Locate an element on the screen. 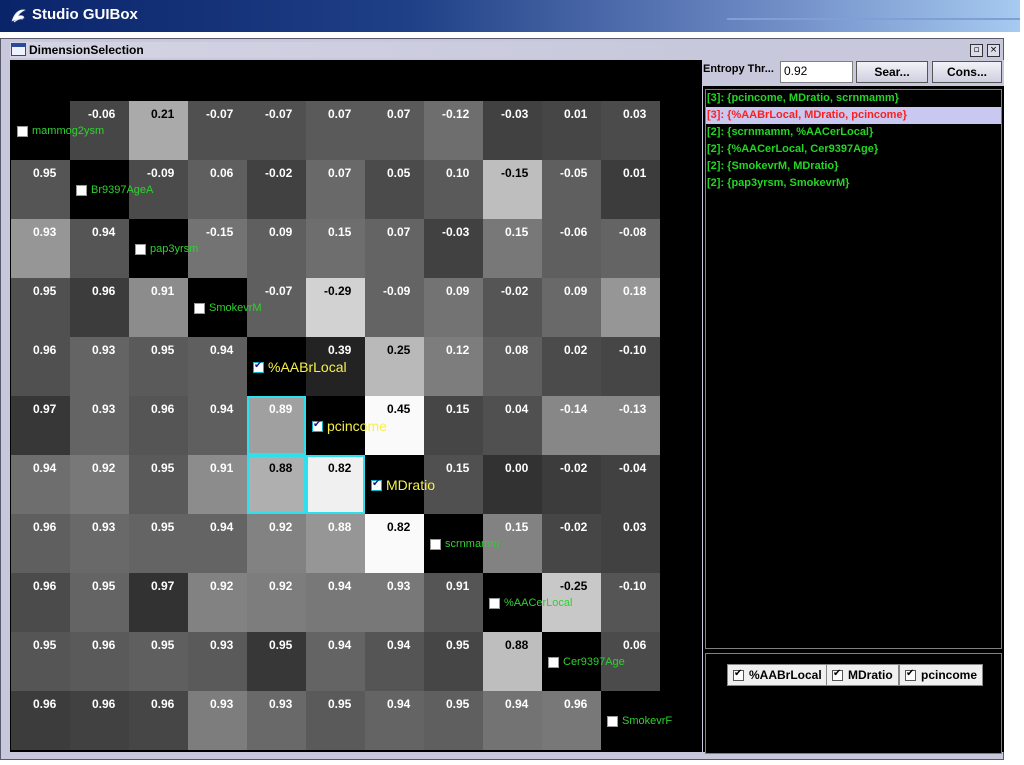 Image resolution: width=1024 pixels, height=765 pixels. dimension-toggle: SmokevrF is located at coordinates (639, 721).